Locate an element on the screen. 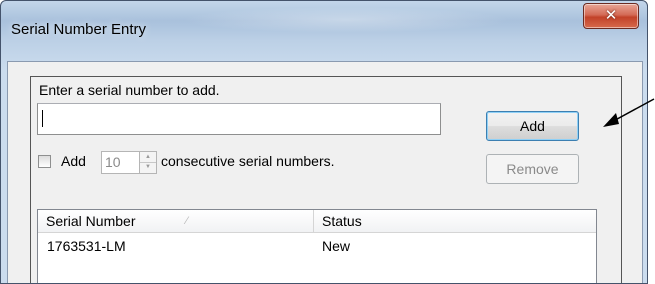 The width and height of the screenshot is (655, 284). titlebar-glow is located at coordinates (346, 20).